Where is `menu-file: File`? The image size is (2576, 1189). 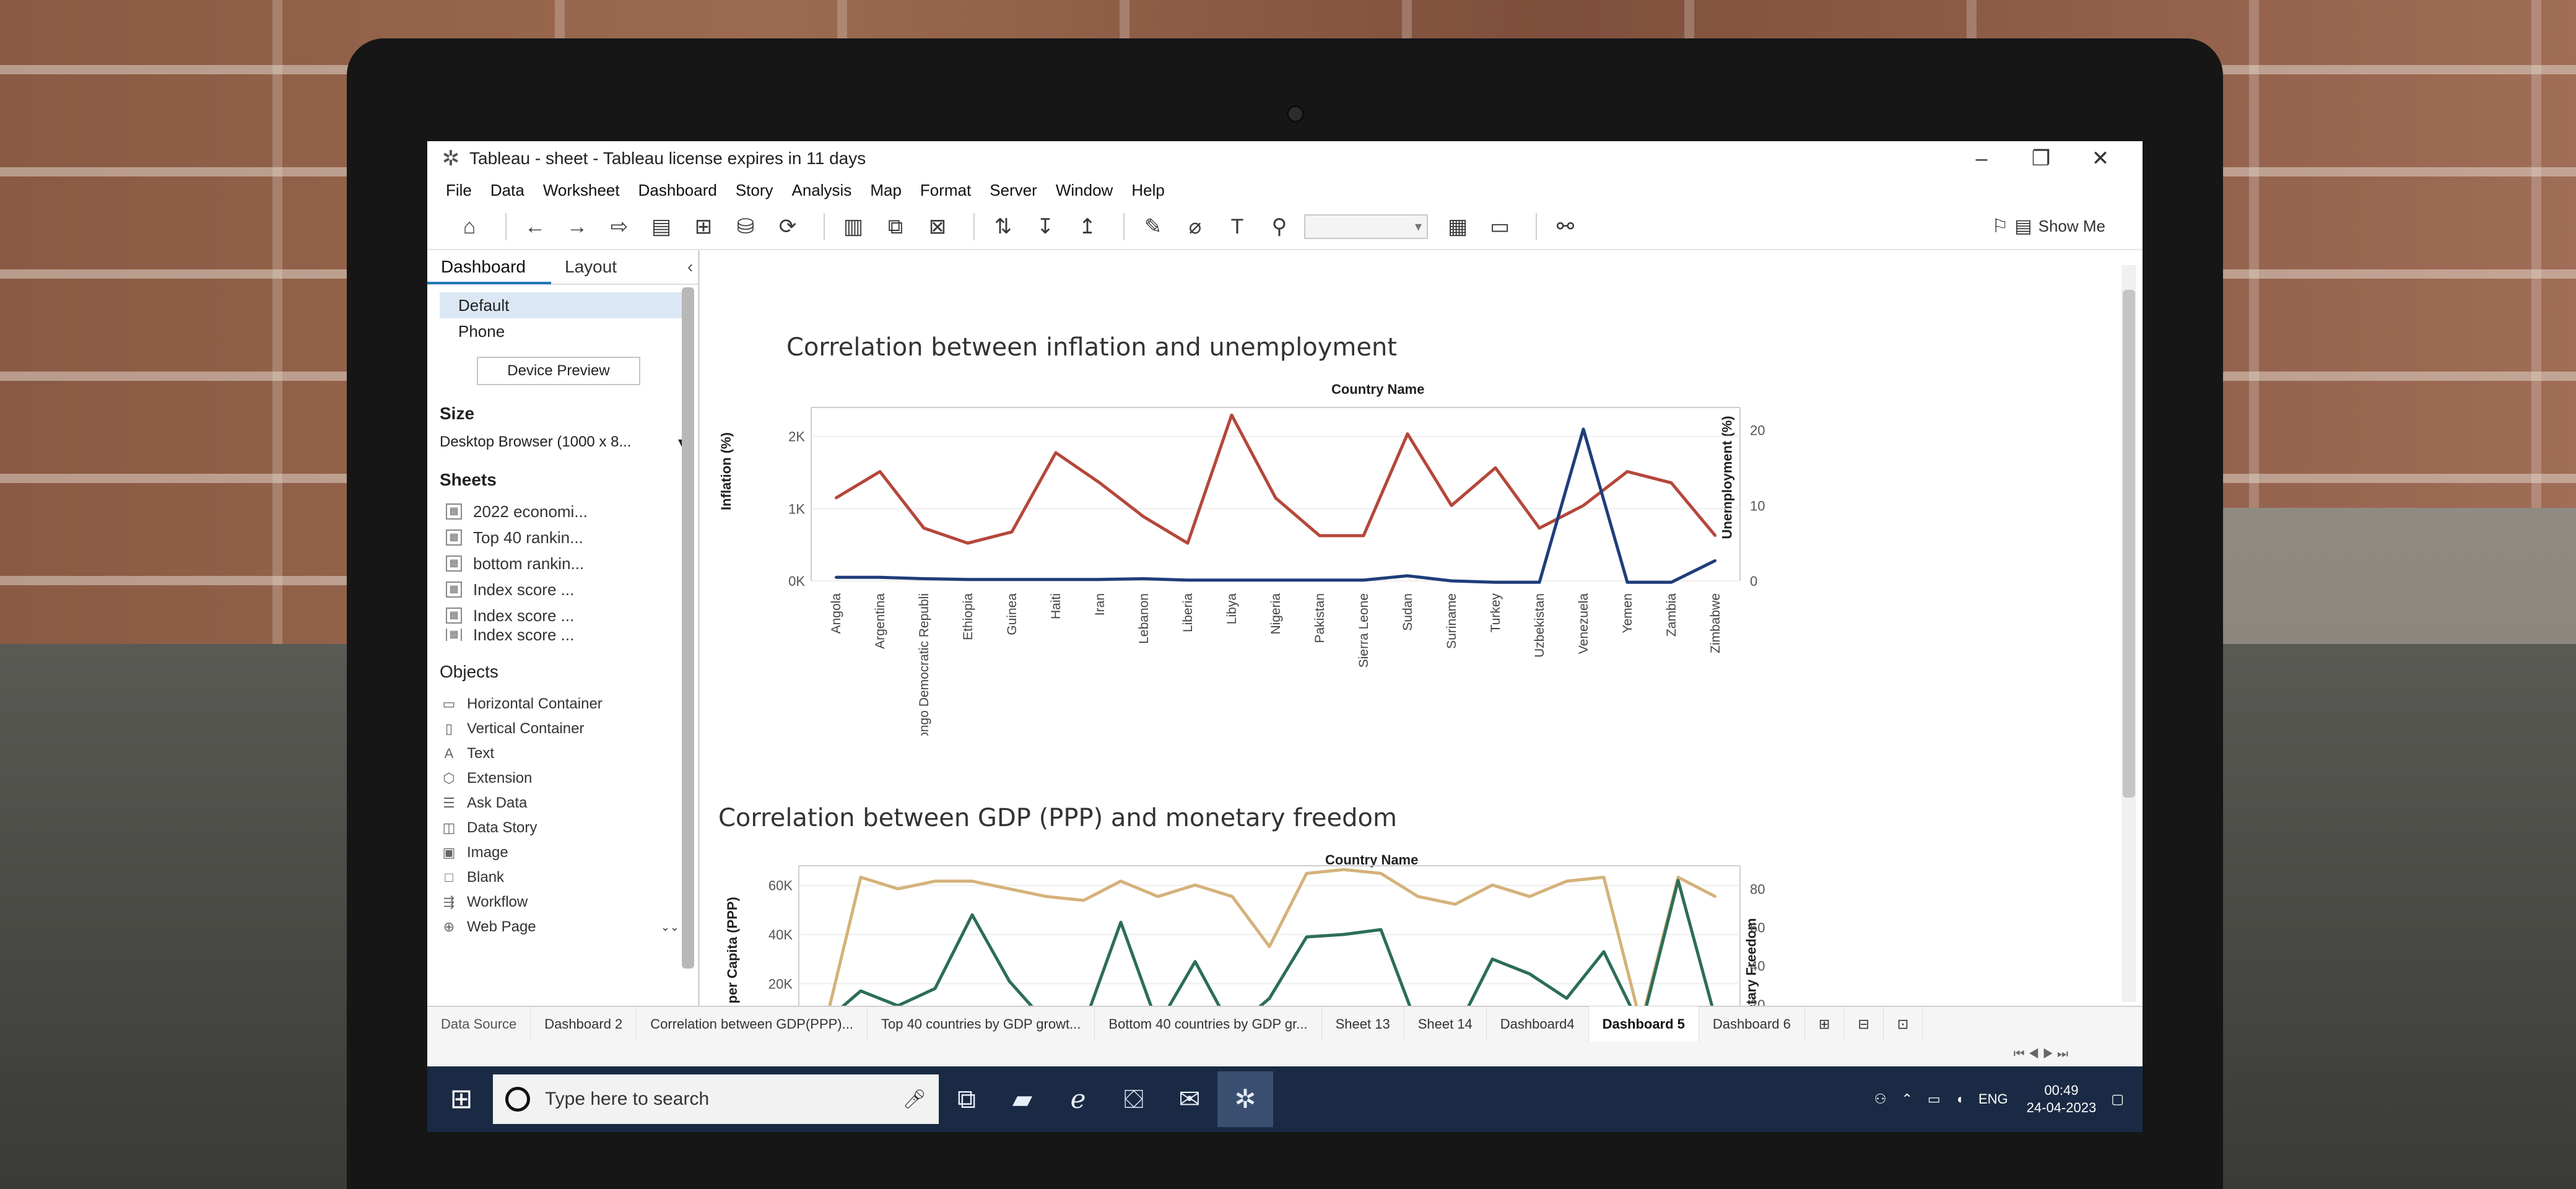
menu-file: File is located at coordinates (459, 190).